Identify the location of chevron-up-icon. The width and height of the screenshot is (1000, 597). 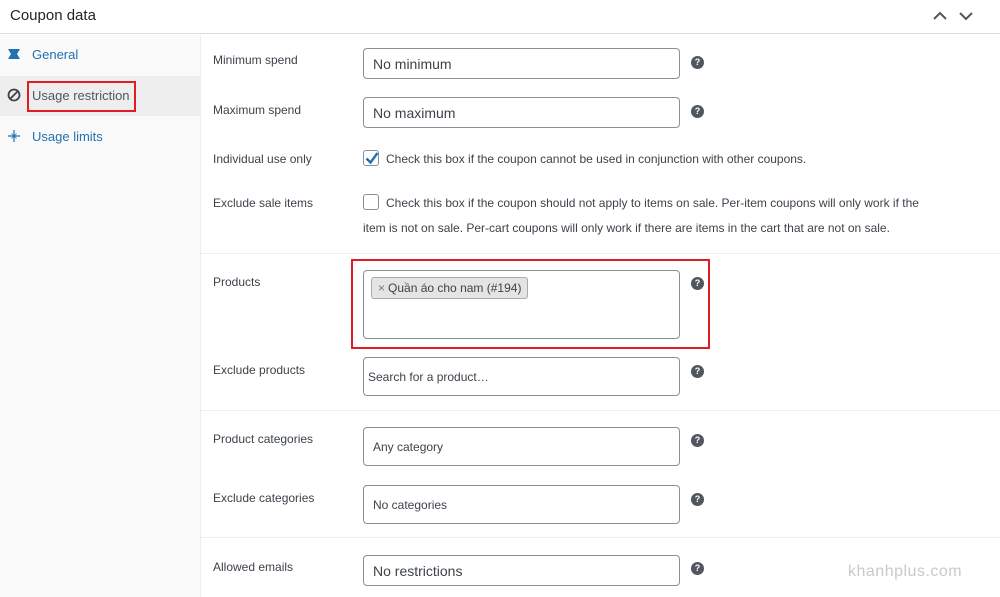
(940, 16).